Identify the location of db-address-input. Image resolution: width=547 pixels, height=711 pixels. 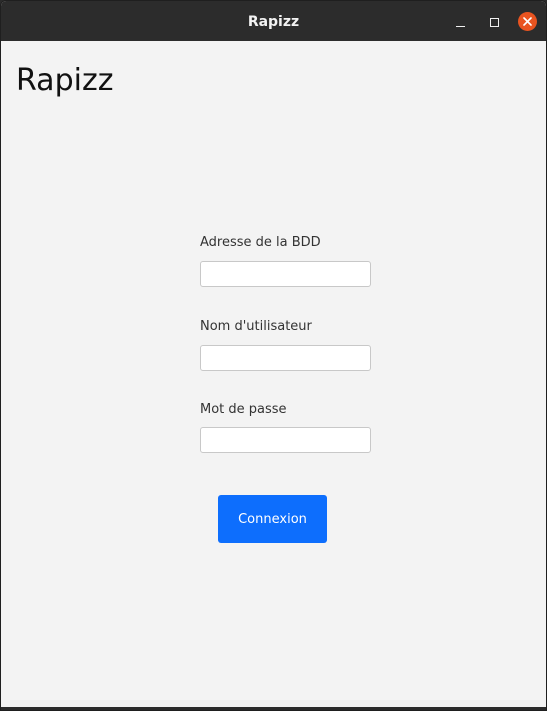
(285, 274).